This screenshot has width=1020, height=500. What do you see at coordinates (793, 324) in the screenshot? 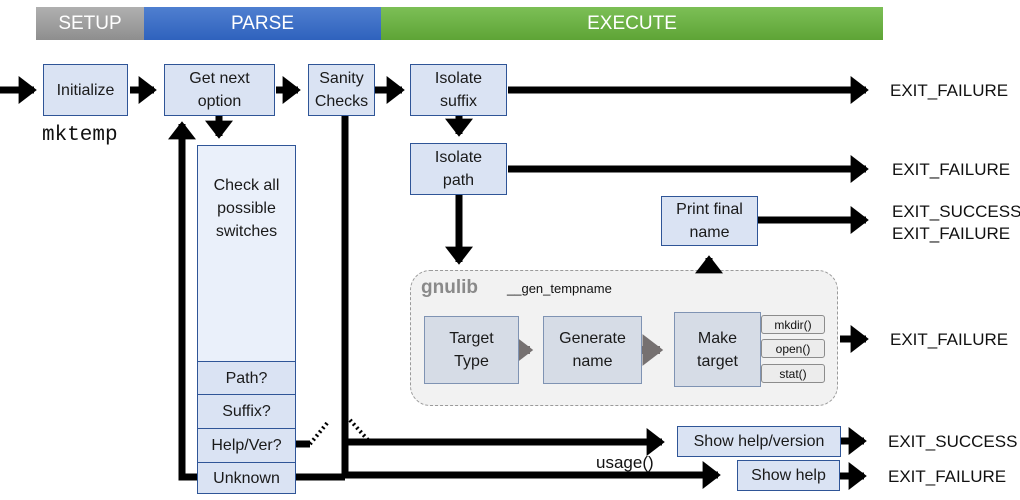
I see `call-mkdir: mkdir()` at bounding box center [793, 324].